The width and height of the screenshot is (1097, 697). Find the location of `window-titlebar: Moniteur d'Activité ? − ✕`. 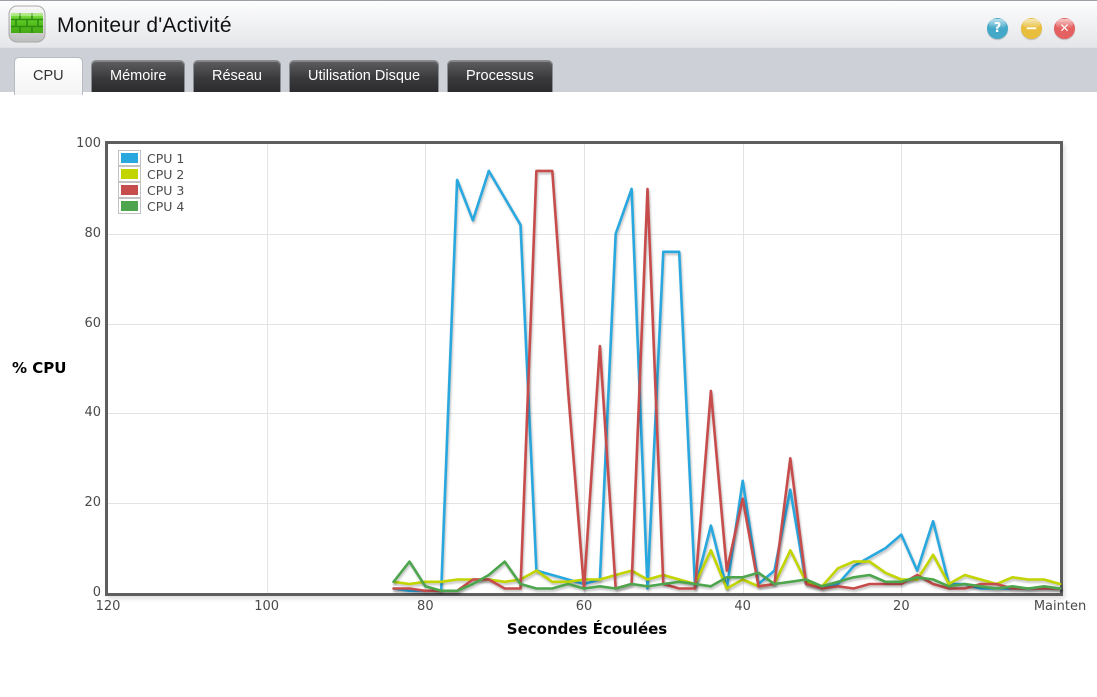

window-titlebar: Moniteur d'Activité ? − ✕ is located at coordinates (548, 23).